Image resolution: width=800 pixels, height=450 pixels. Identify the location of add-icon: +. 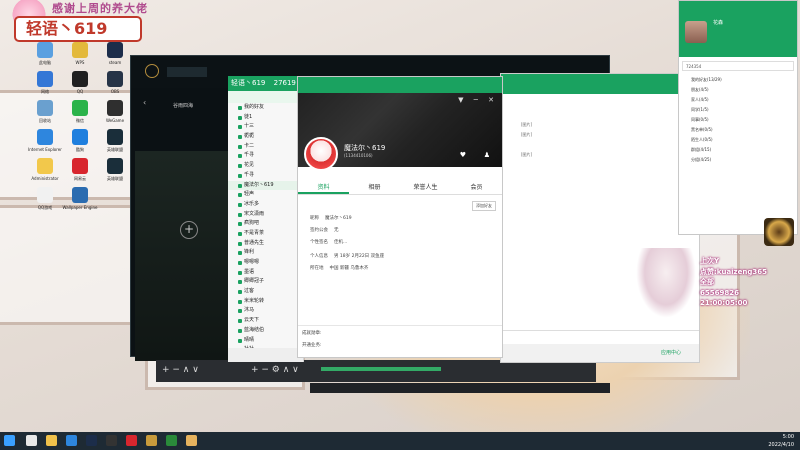
(189, 230).